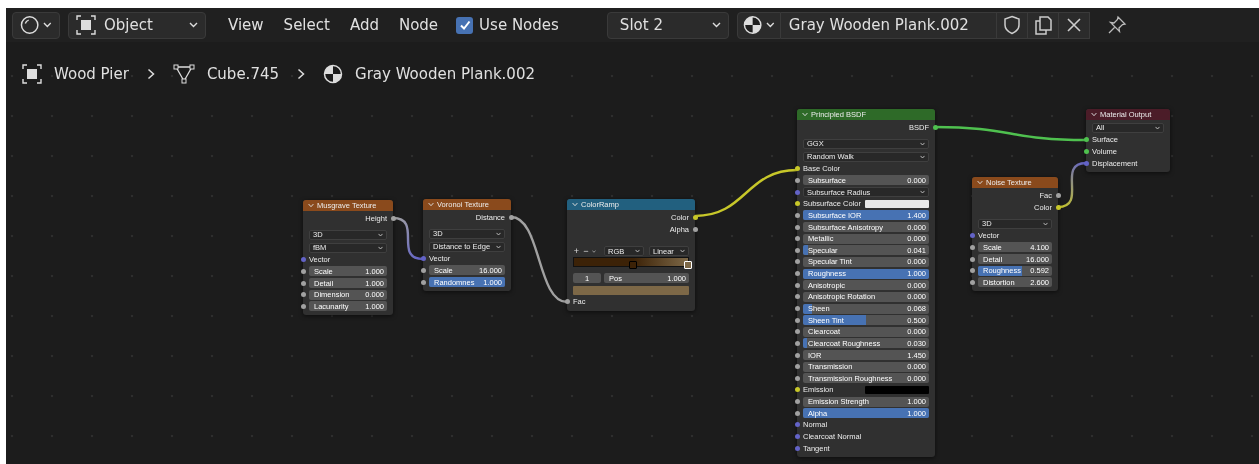 The width and height of the screenshot is (1259, 464). Describe the element at coordinates (576, 251) in the screenshot. I see `add-stop-button: +` at that location.